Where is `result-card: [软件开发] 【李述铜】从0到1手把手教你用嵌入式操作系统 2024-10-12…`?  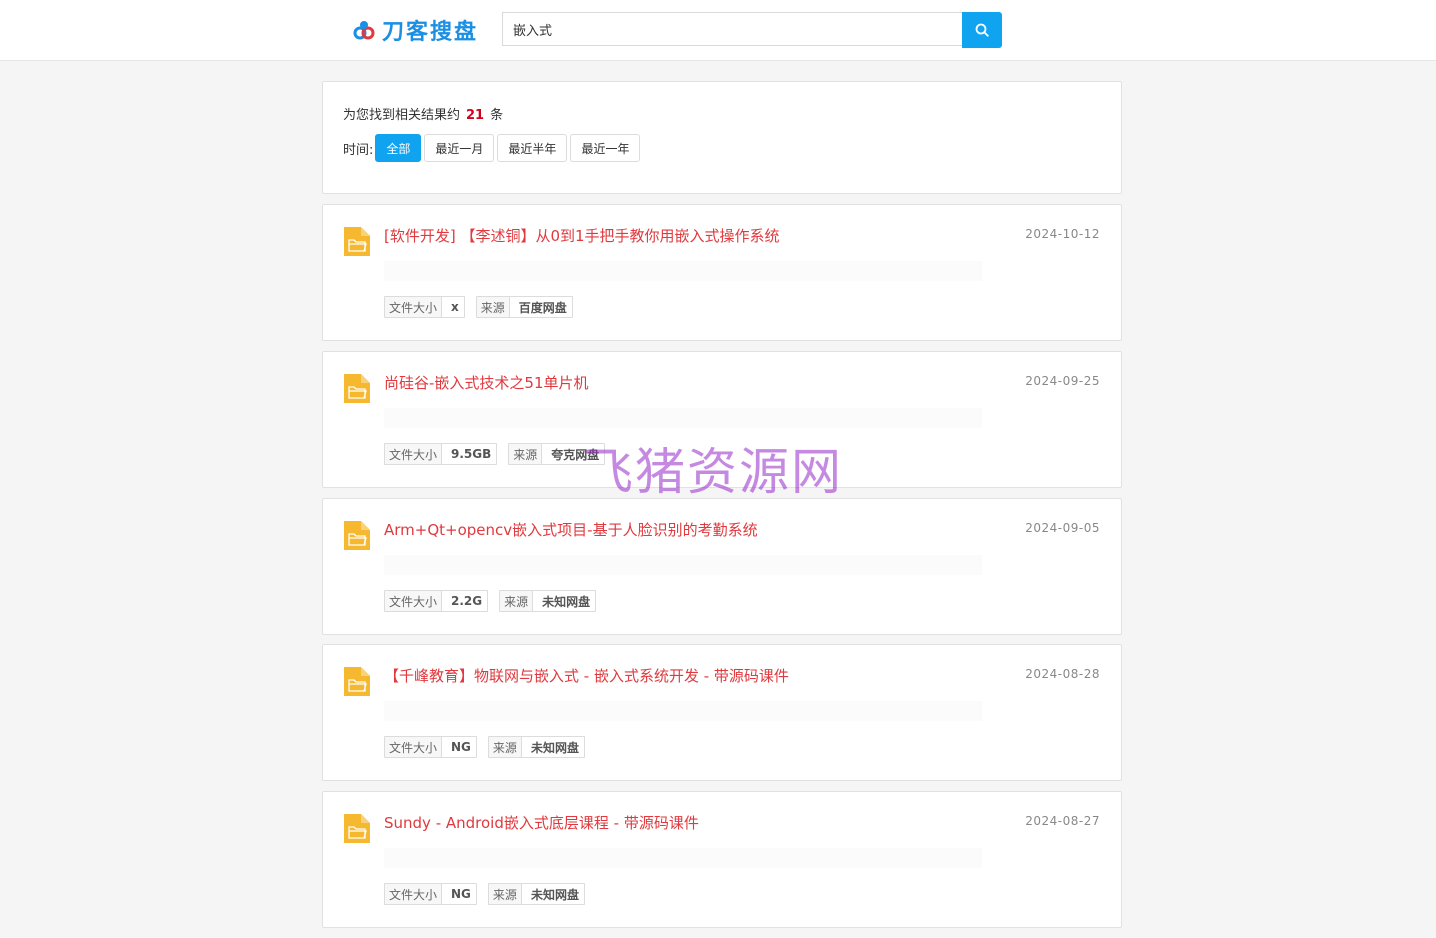
result-card: [软件开发] 【李述铜】从0到1手把手教你用嵌入式操作系统 2024-10-12… is located at coordinates (722, 272).